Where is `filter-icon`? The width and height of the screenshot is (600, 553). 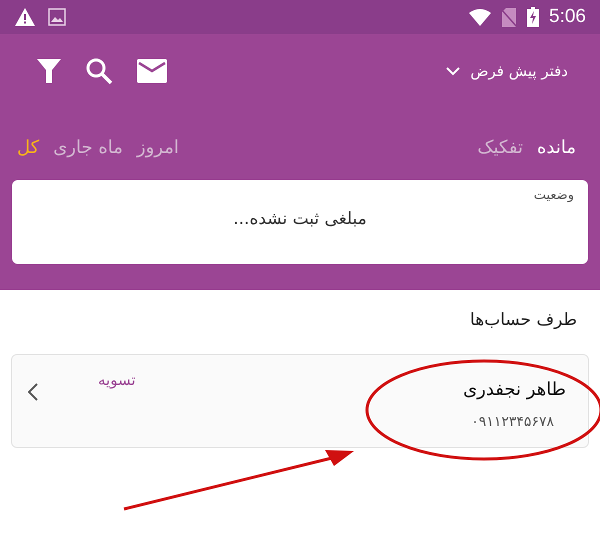
filter-icon is located at coordinates (49, 71).